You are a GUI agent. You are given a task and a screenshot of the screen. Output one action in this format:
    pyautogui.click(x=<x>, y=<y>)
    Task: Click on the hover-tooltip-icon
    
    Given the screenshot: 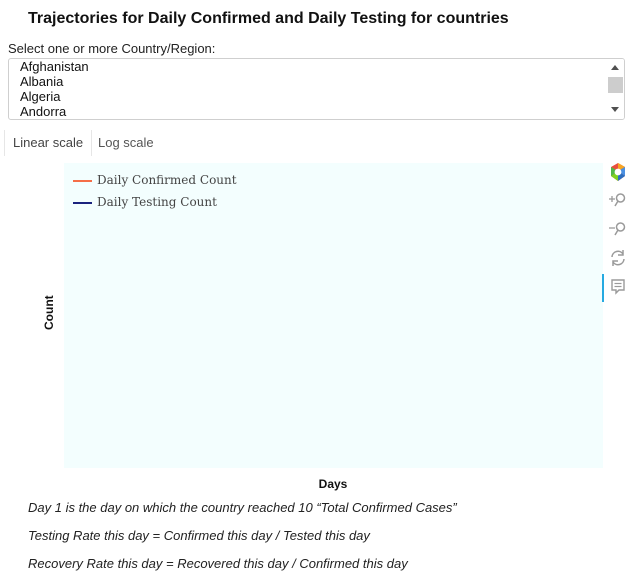 What is the action you would take?
    pyautogui.click(x=618, y=287)
    